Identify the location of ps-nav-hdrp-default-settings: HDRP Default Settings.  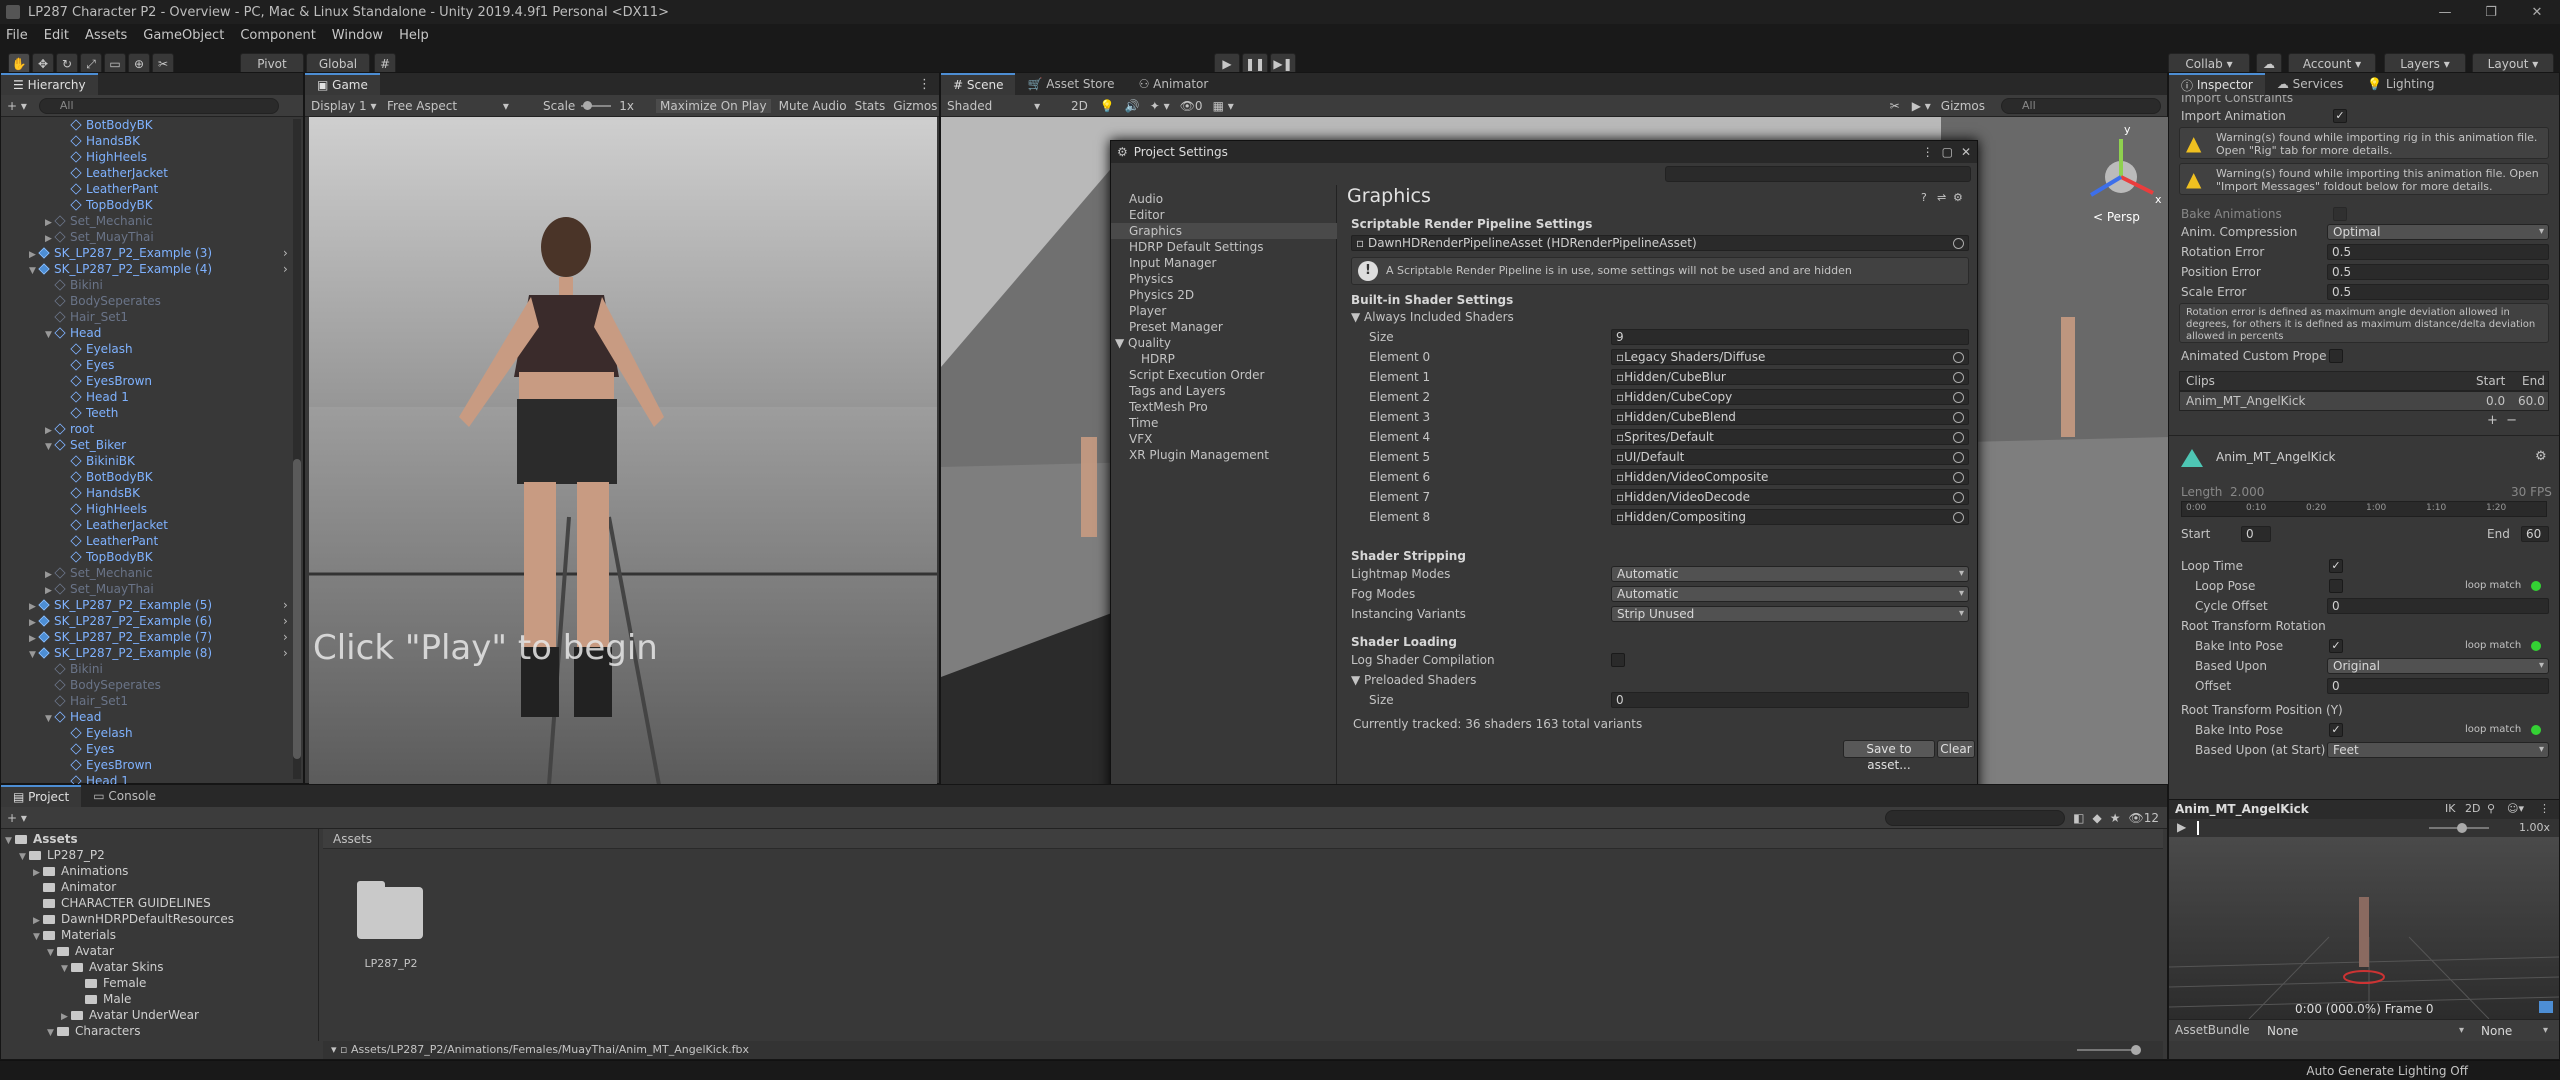
(1233, 247).